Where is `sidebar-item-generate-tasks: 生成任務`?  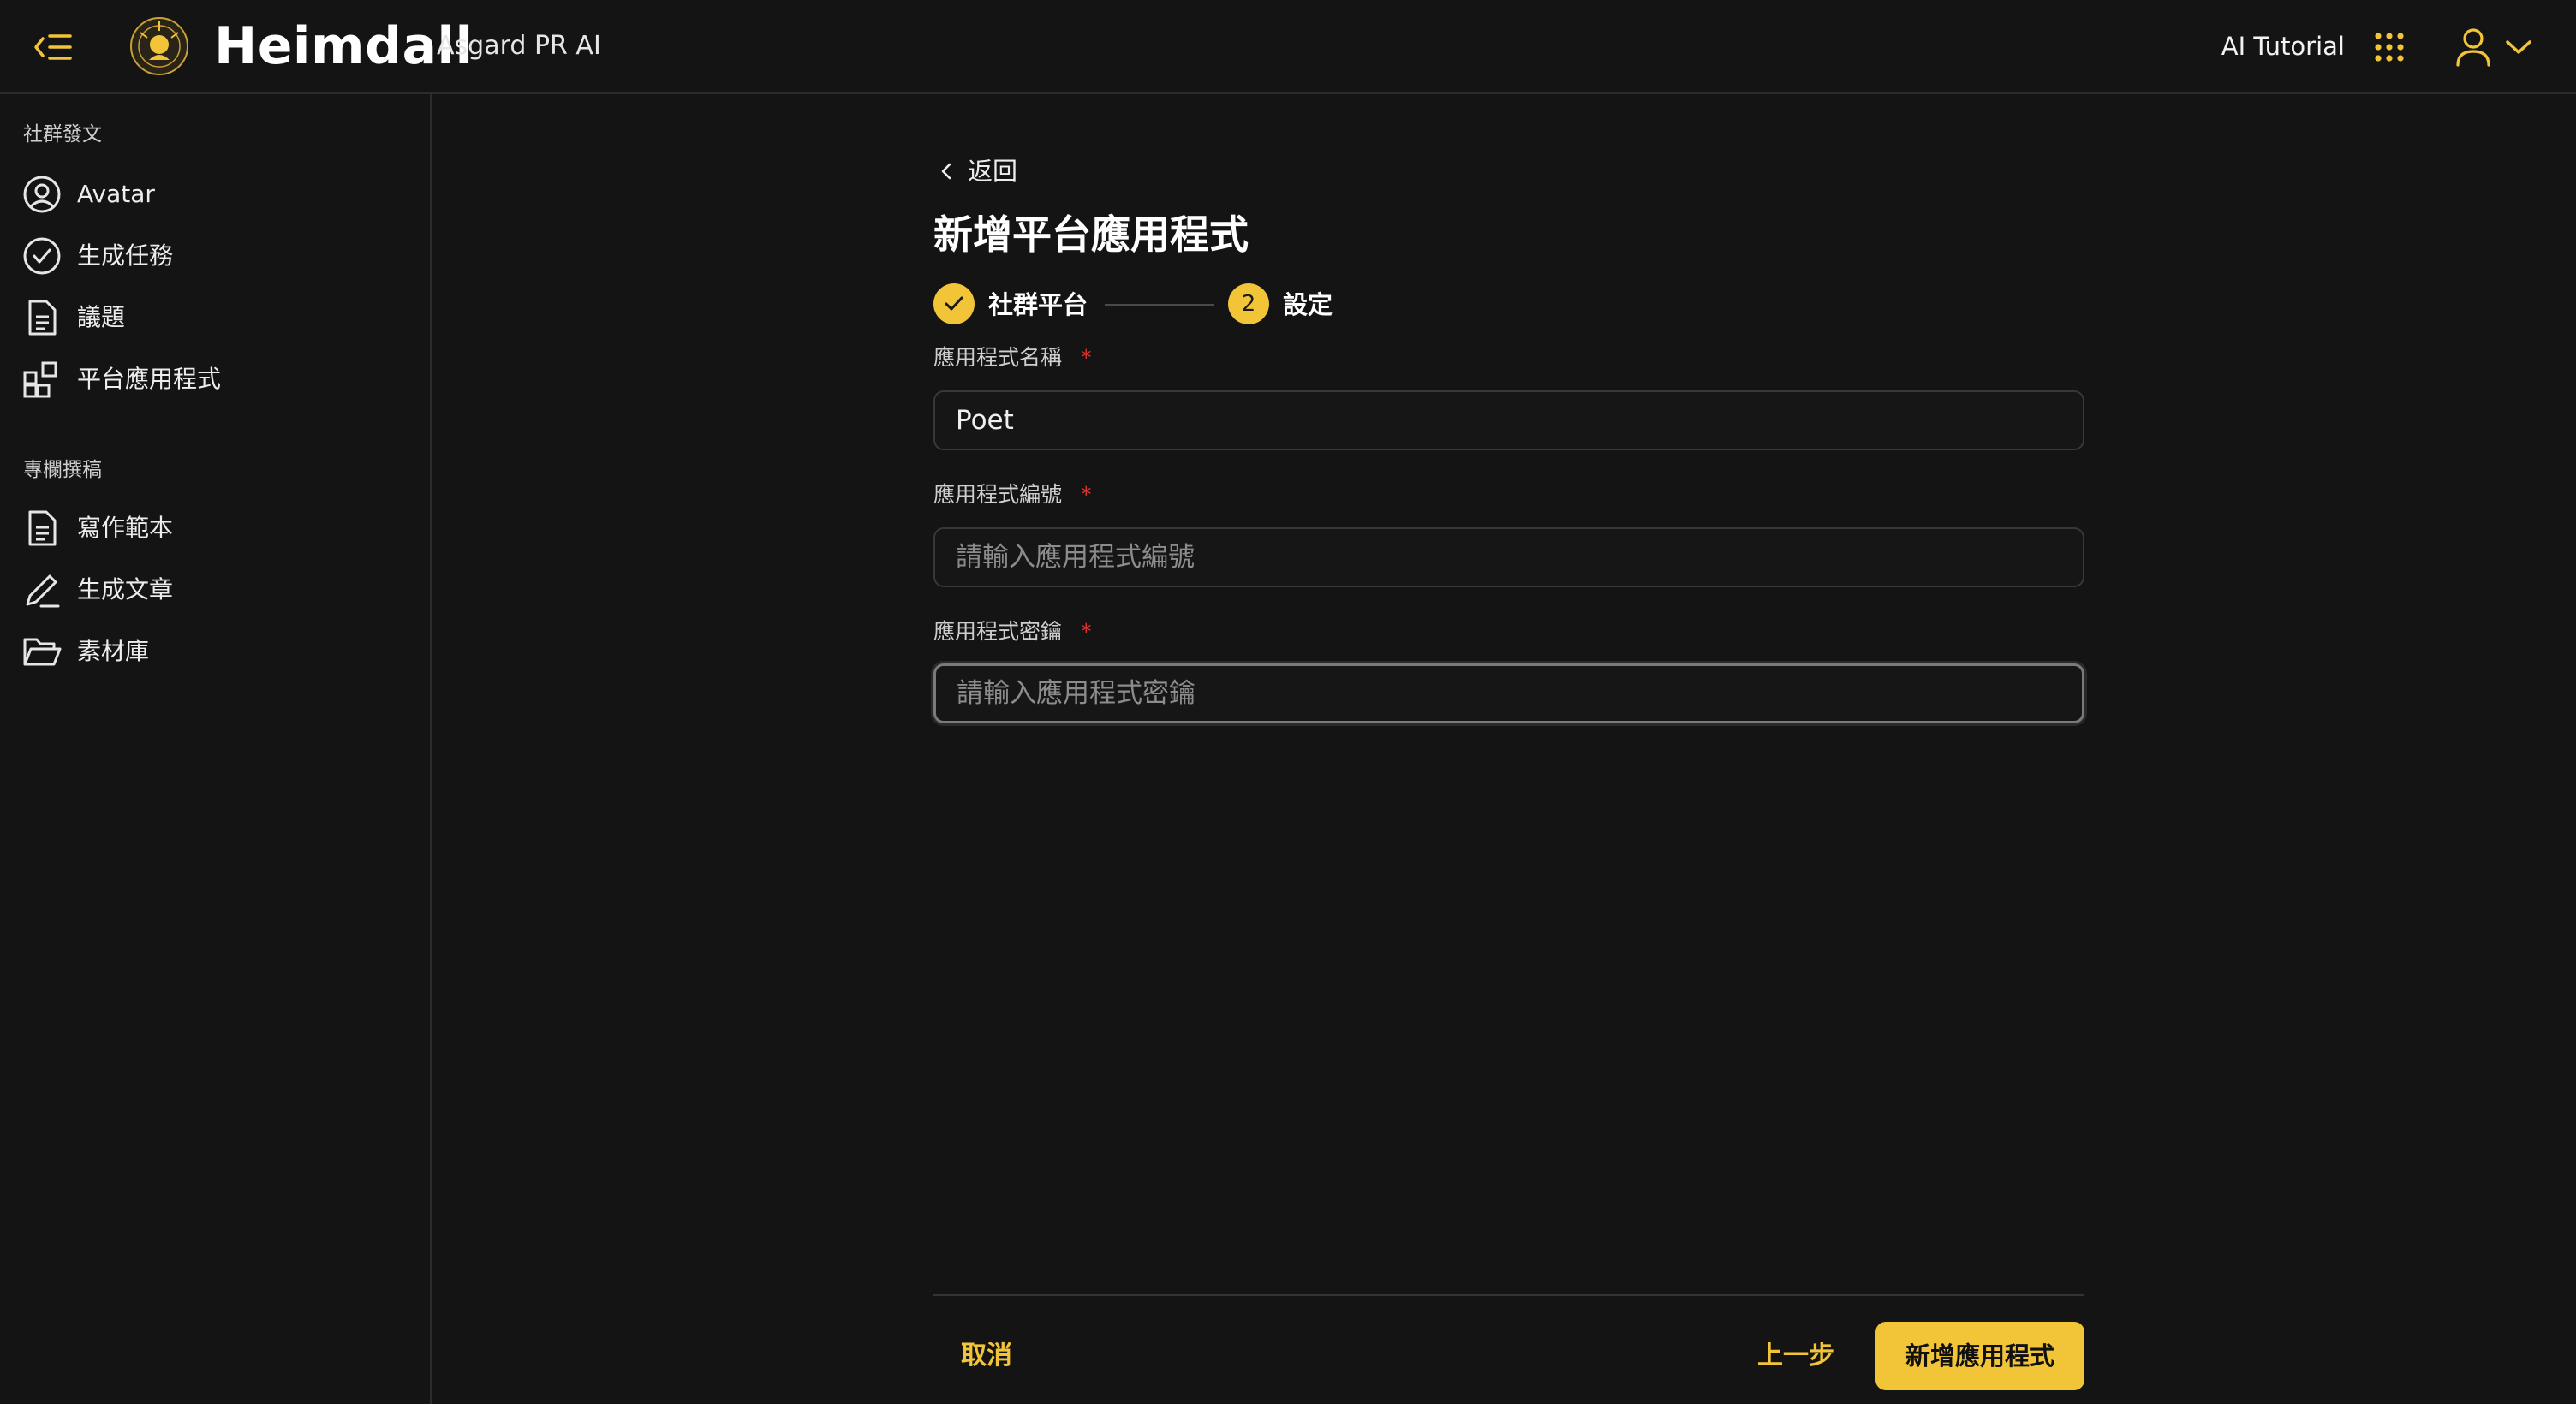 sidebar-item-generate-tasks: 生成任務 is located at coordinates (219, 255).